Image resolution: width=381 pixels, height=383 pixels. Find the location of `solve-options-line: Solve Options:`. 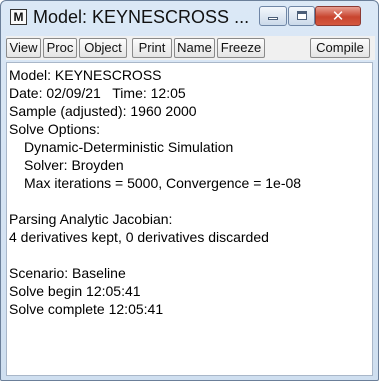

solve-options-line: Solve Options: is located at coordinates (55, 129).